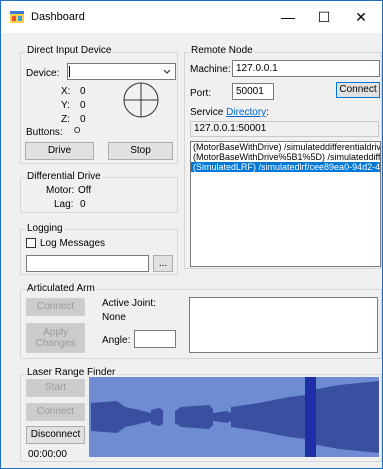 This screenshot has width=383, height=469. Describe the element at coordinates (210, 69) in the screenshot. I see `machine-label: Machine:` at that location.